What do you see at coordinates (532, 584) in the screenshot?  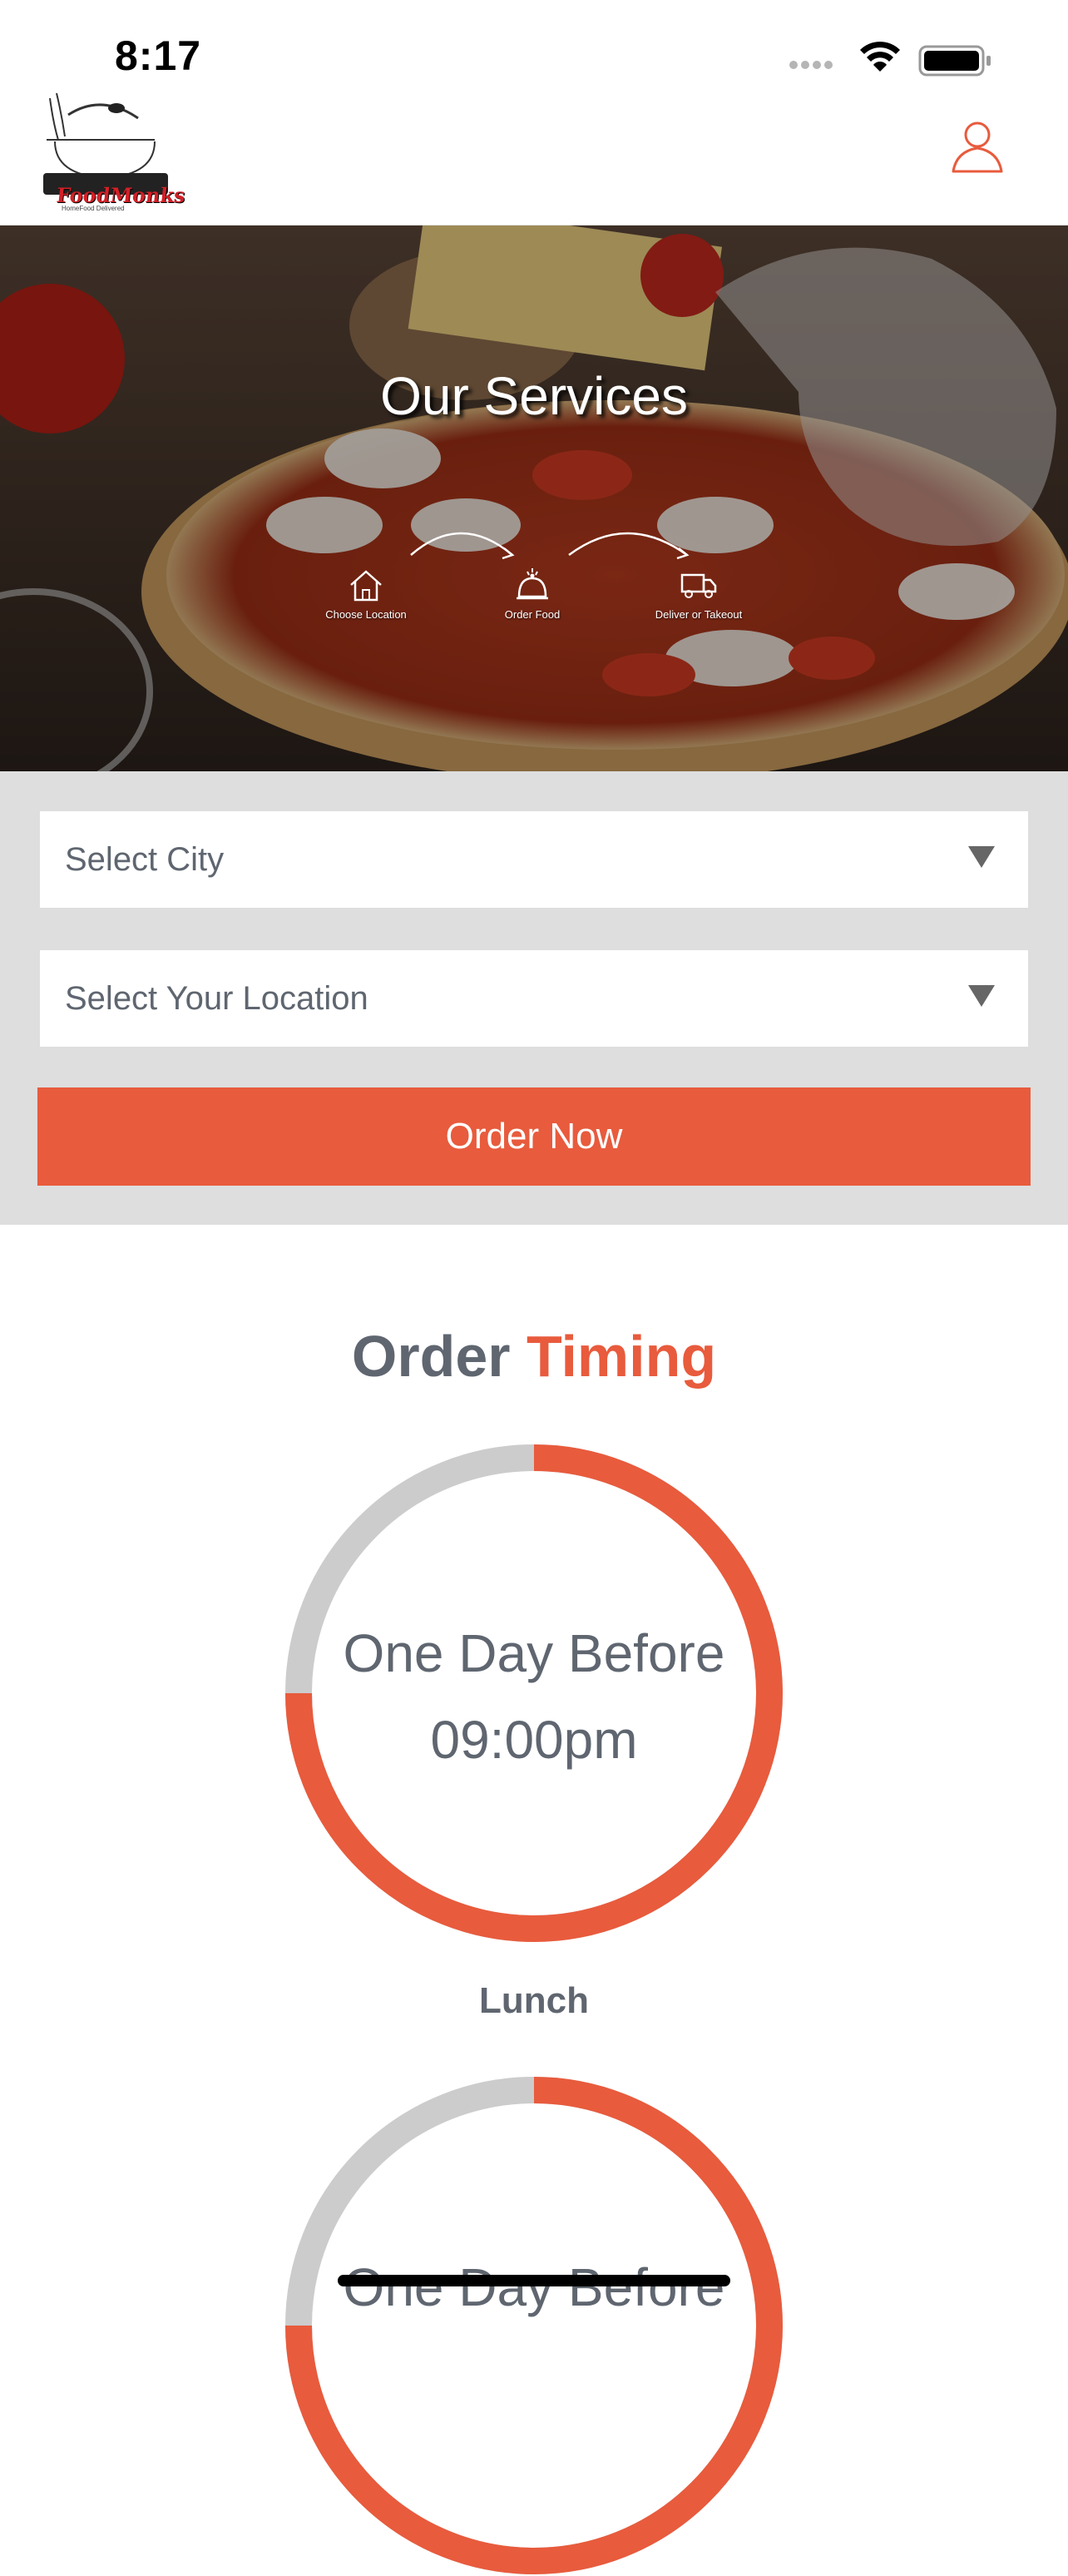 I see `cloche-icon` at bounding box center [532, 584].